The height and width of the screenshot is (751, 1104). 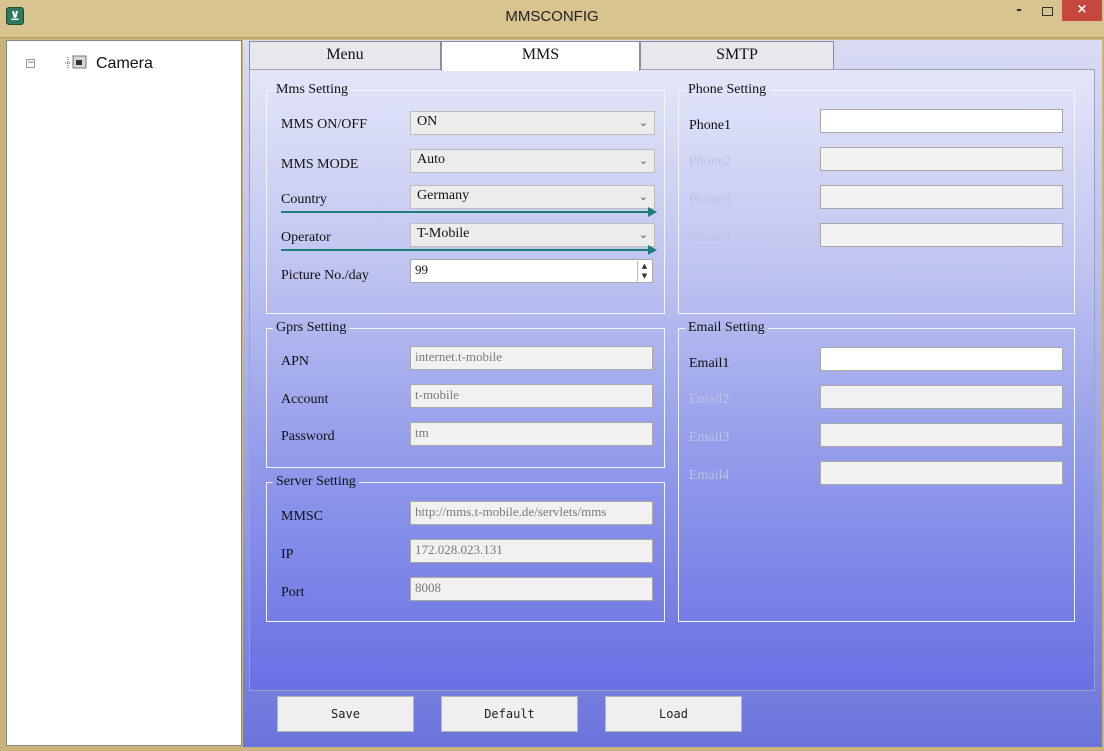 What do you see at coordinates (443, 233) in the screenshot?
I see `operator-value: T-Mobile` at bounding box center [443, 233].